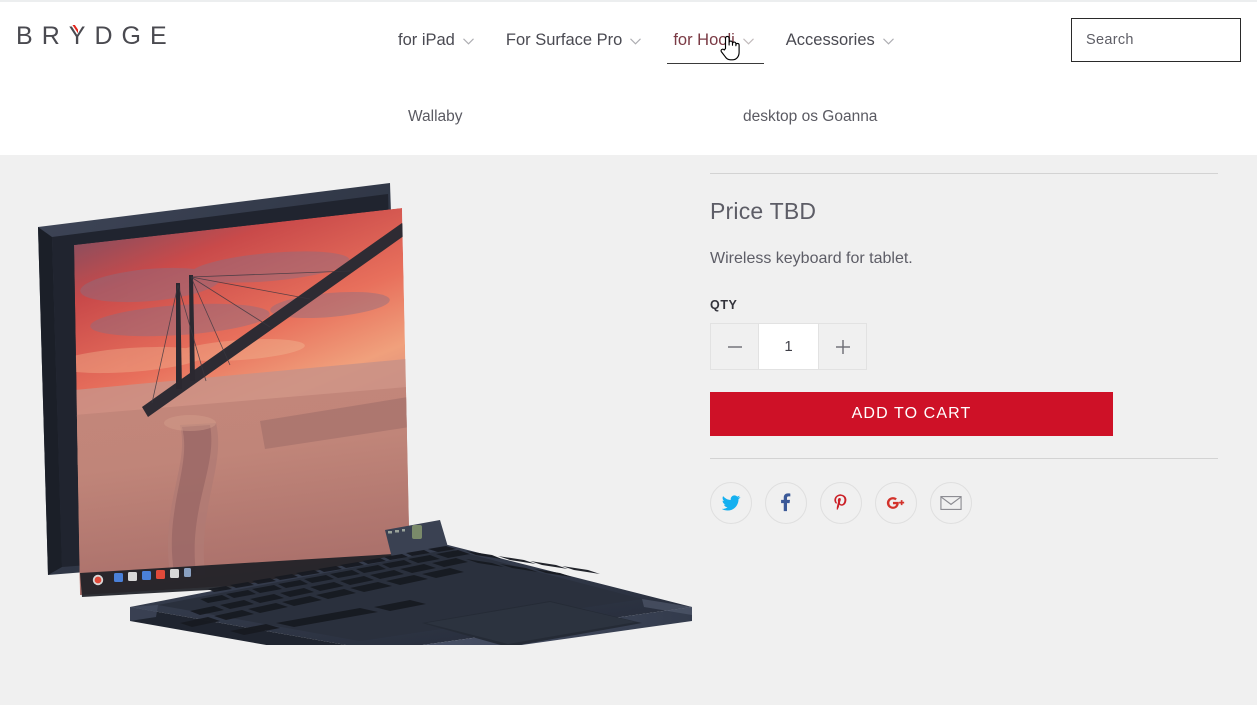  I want to click on share-pinterest-button, so click(841, 503).